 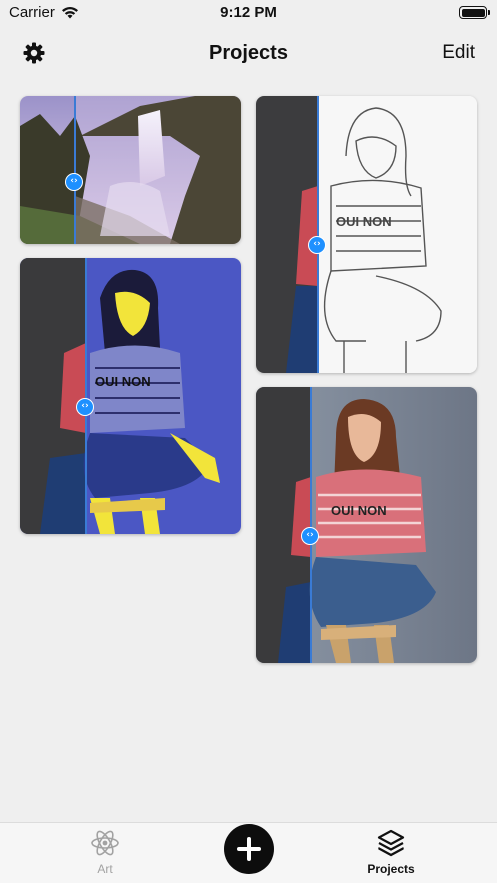 I want to click on tab-art: Art, so click(x=105, y=853).